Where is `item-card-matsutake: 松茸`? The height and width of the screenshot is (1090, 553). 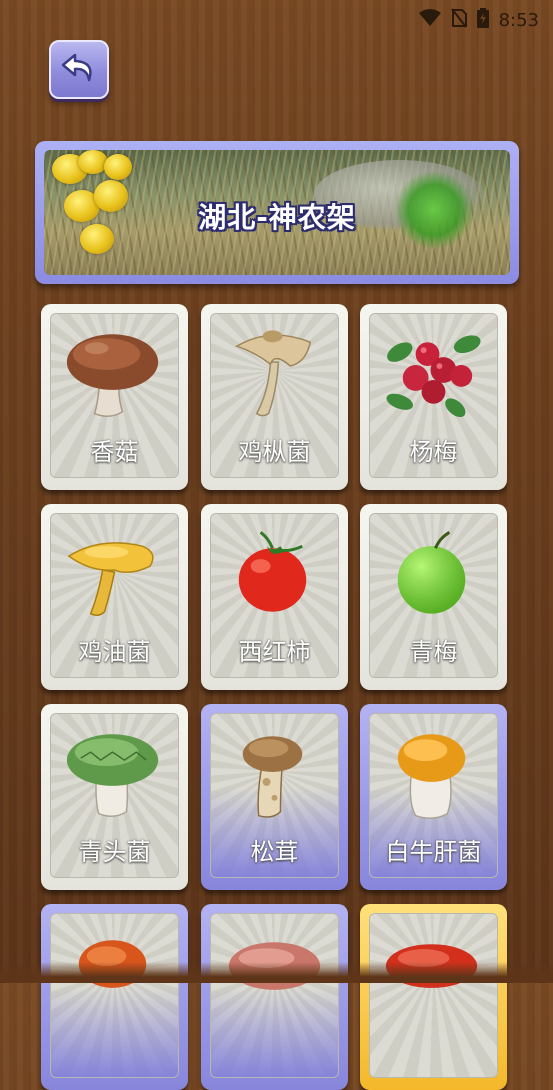
item-card-matsutake: 松茸 is located at coordinates (274, 797).